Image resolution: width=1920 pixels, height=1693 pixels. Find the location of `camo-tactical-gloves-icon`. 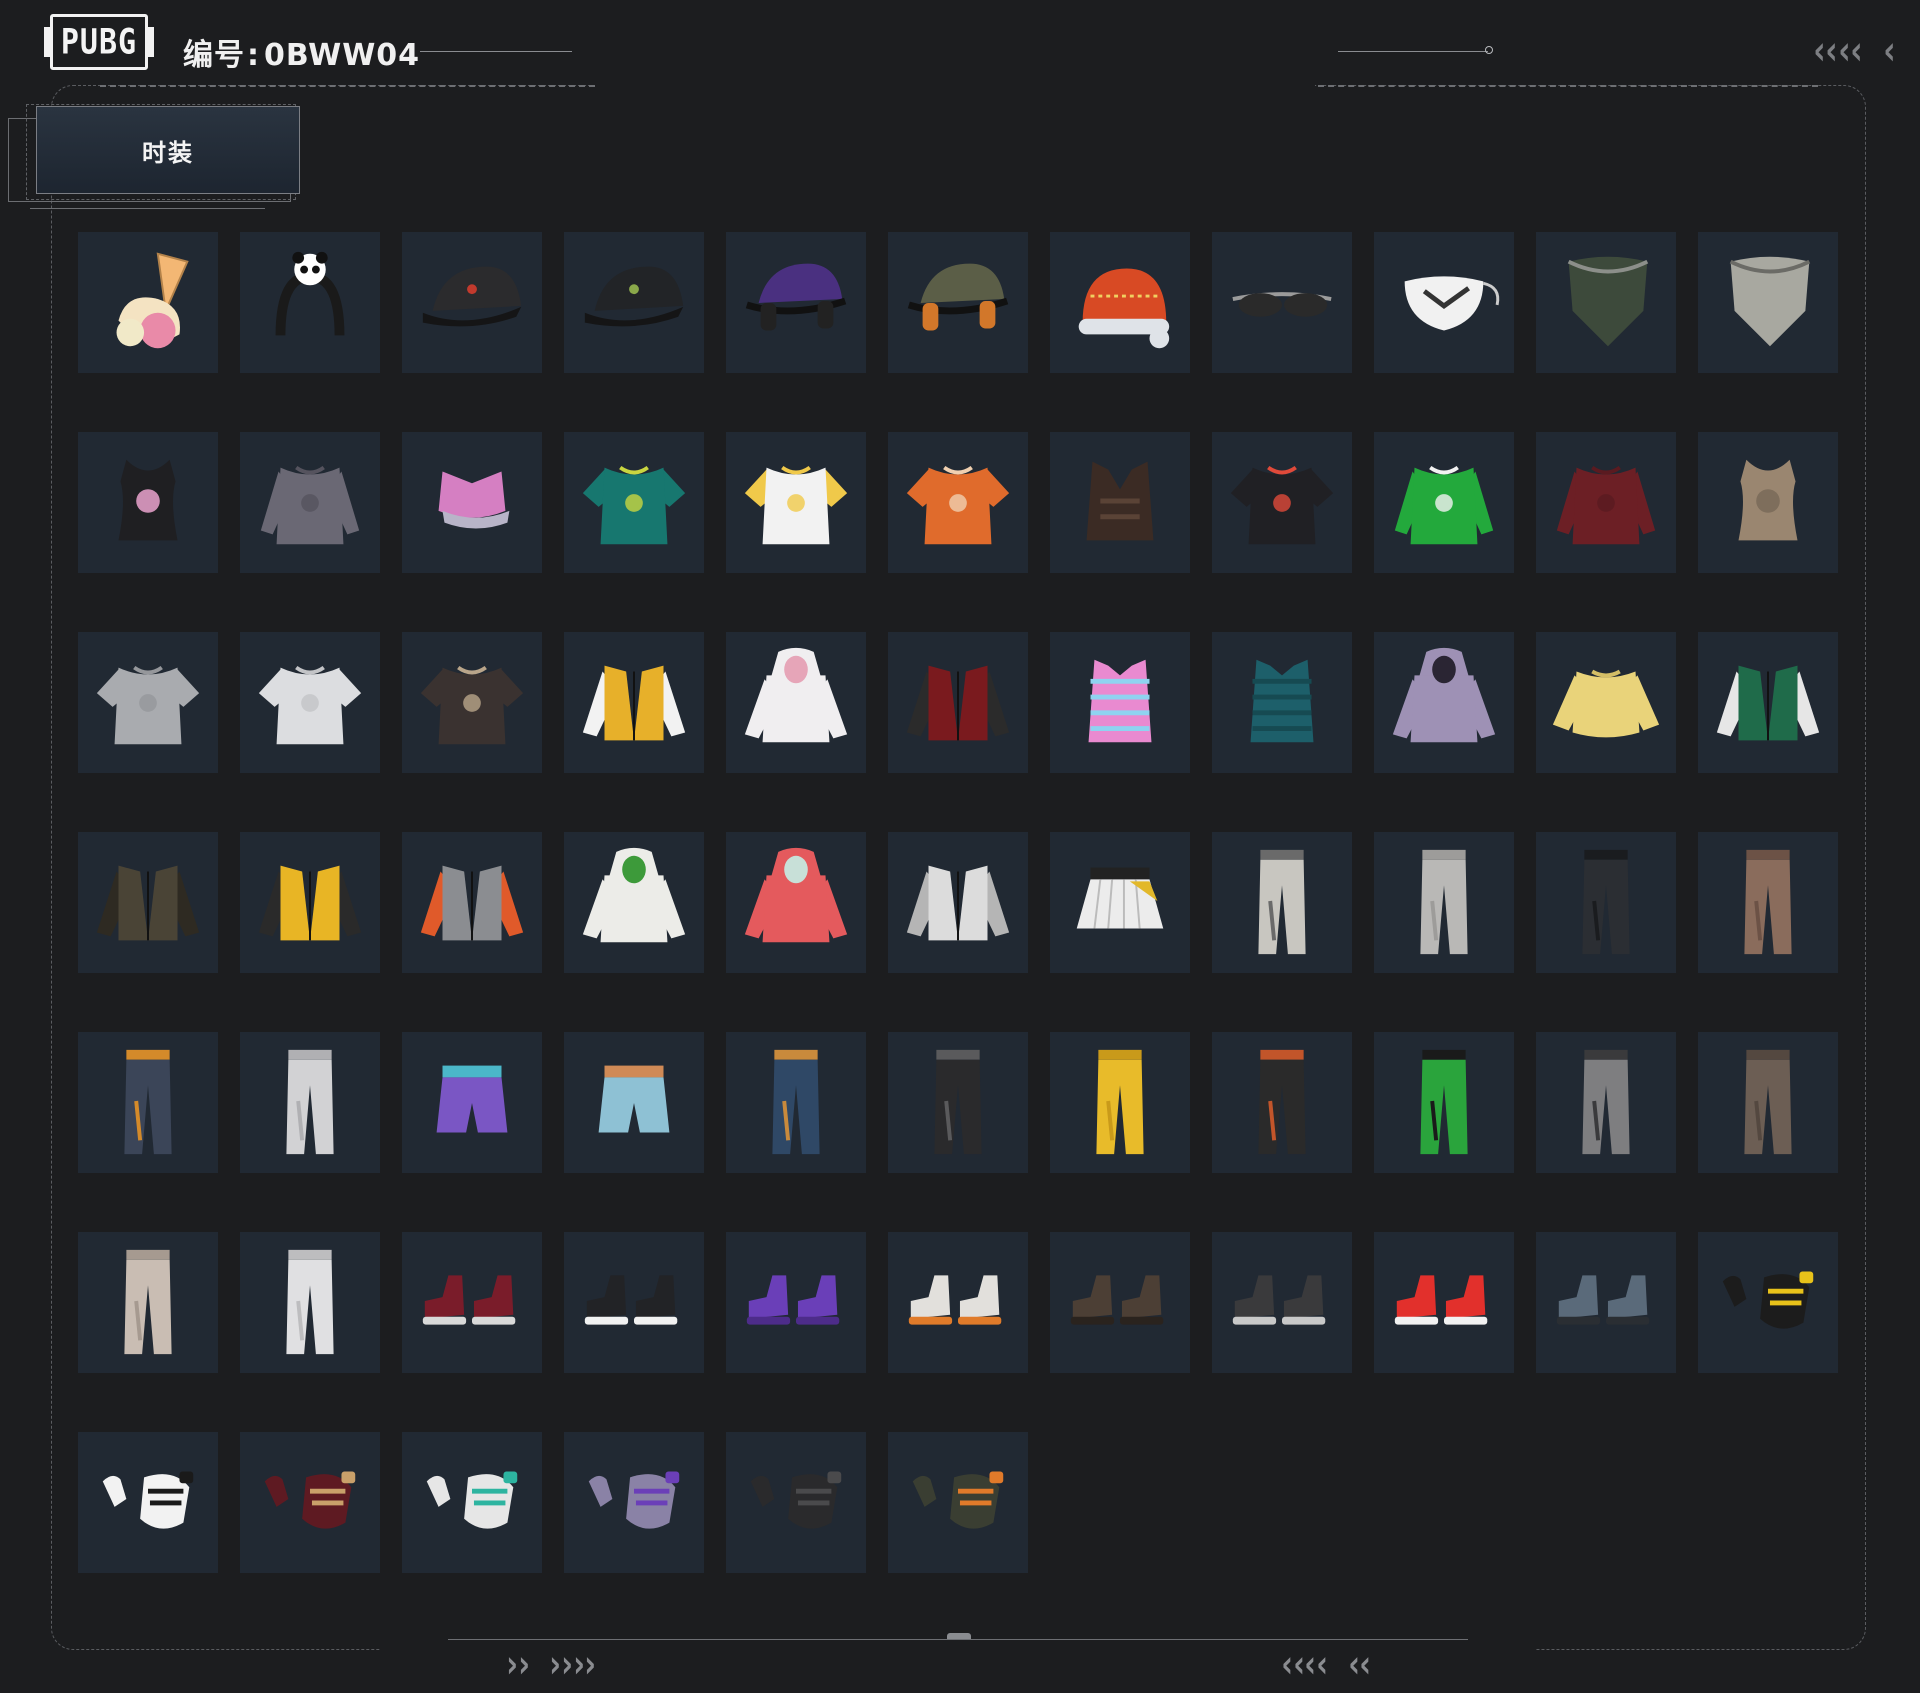

camo-tactical-gloves-icon is located at coordinates (958, 1503).